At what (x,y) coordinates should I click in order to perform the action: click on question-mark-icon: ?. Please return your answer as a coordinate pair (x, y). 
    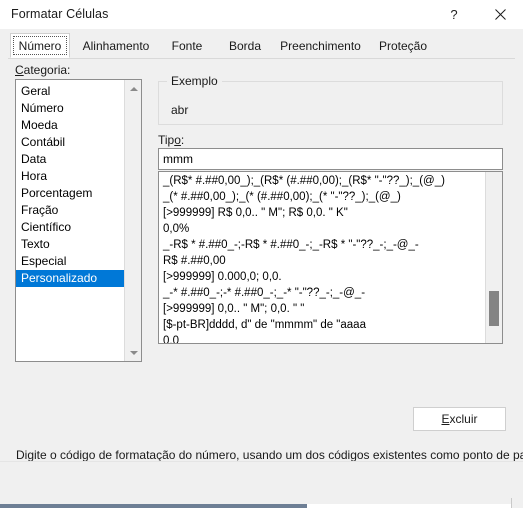
    Looking at the image, I should click on (454, 14).